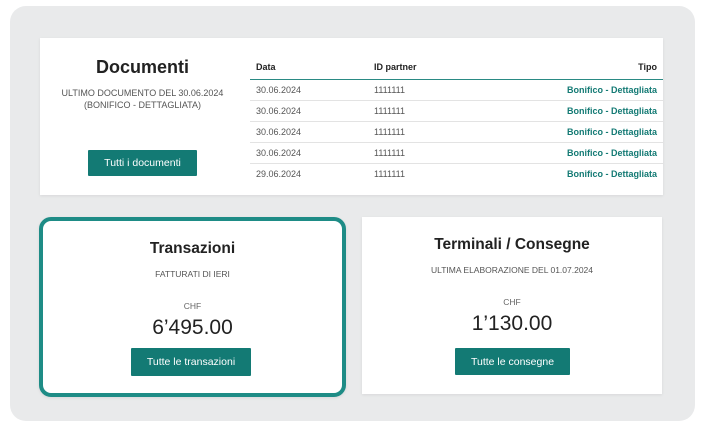 This screenshot has height=421, width=702. Describe the element at coordinates (512, 361) in the screenshot. I see `all-deliveries-button: Tutte le consegne` at that location.